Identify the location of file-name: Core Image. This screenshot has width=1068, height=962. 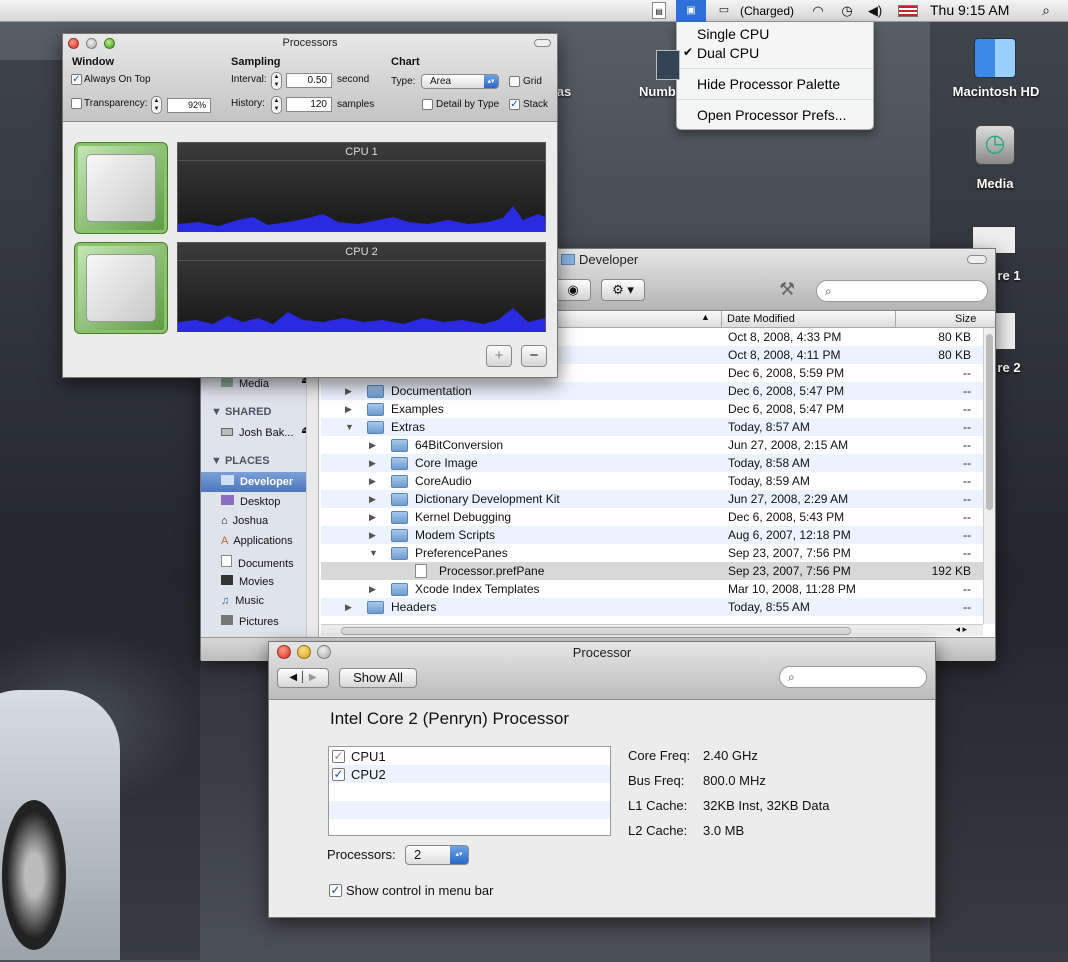
(446, 463).